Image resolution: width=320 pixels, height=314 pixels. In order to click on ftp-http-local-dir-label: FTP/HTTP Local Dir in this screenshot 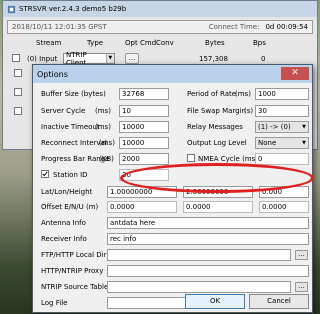, I will do `click(74, 255)`.